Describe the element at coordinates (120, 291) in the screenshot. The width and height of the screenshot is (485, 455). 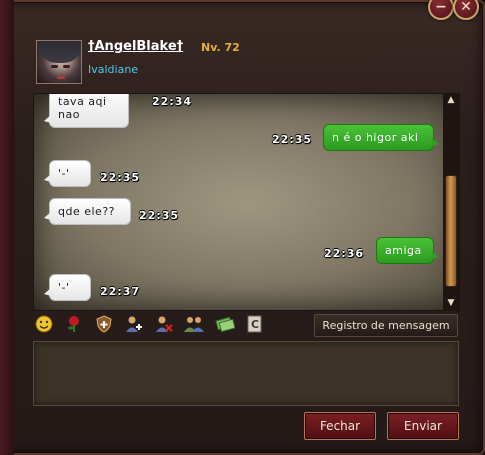
I see `message-time: 22:37` at that location.